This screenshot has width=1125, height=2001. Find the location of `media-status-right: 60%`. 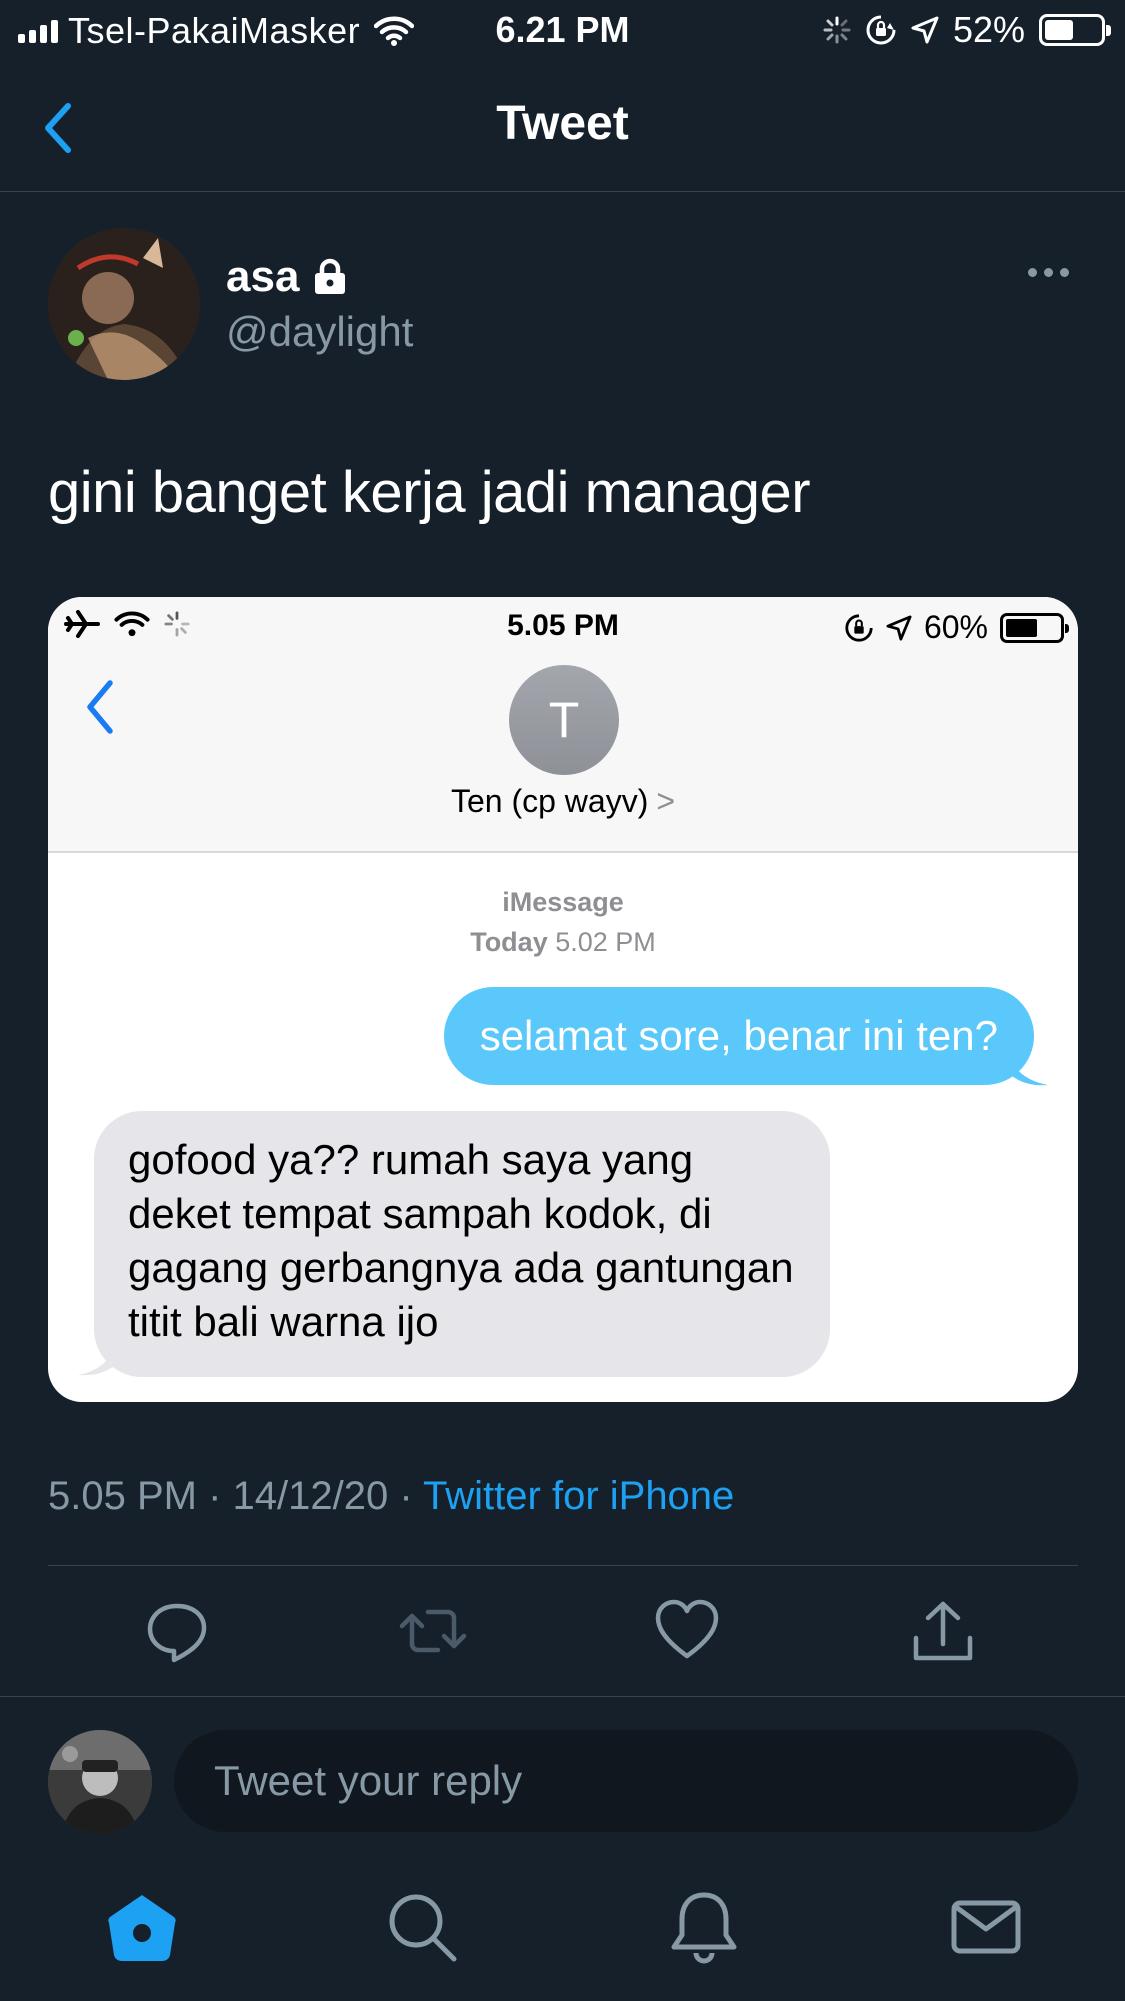

media-status-right: 60% is located at coordinates (956, 627).